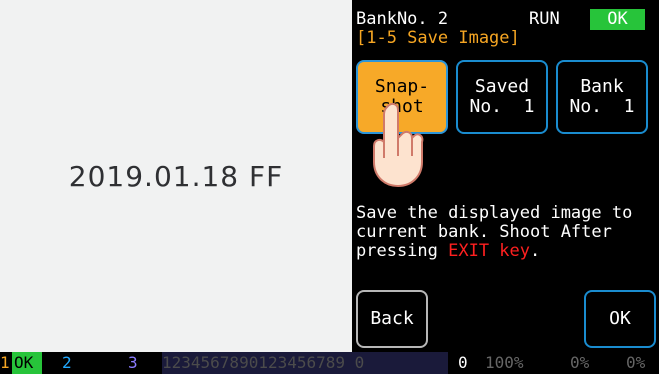 The image size is (659, 374). Describe the element at coordinates (67, 362) in the screenshot. I see `slot2-number: 2` at that location.